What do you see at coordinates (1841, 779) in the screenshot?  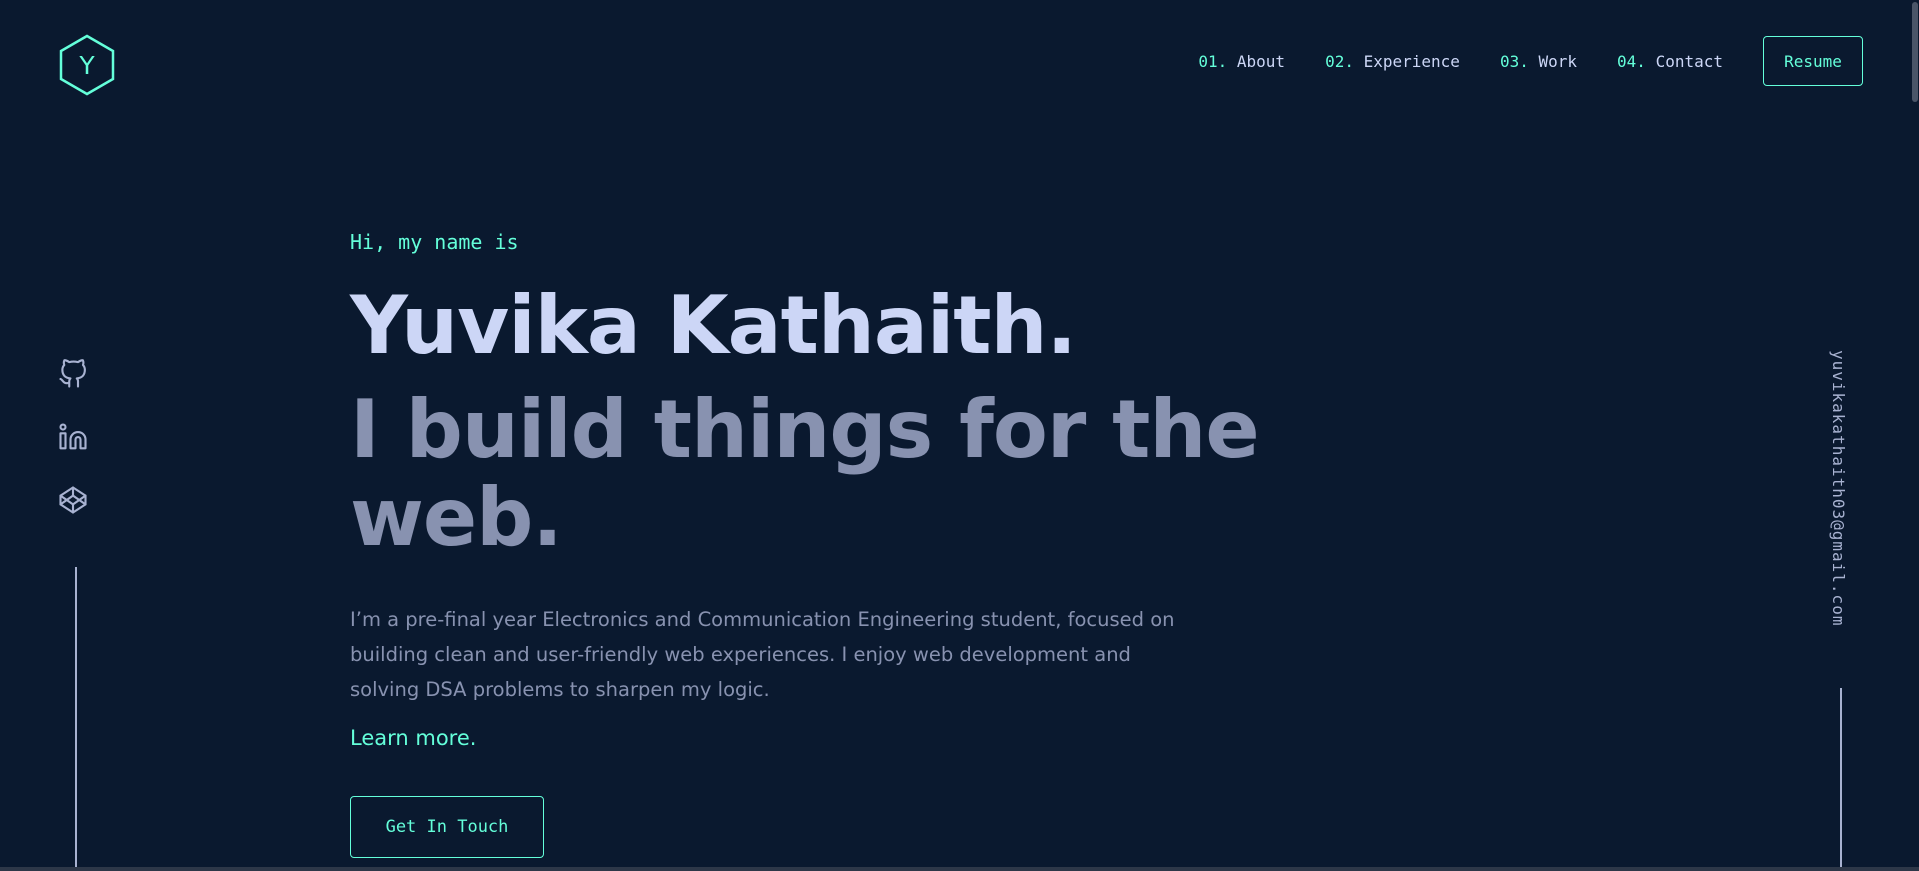 I see `email-divider-line` at bounding box center [1841, 779].